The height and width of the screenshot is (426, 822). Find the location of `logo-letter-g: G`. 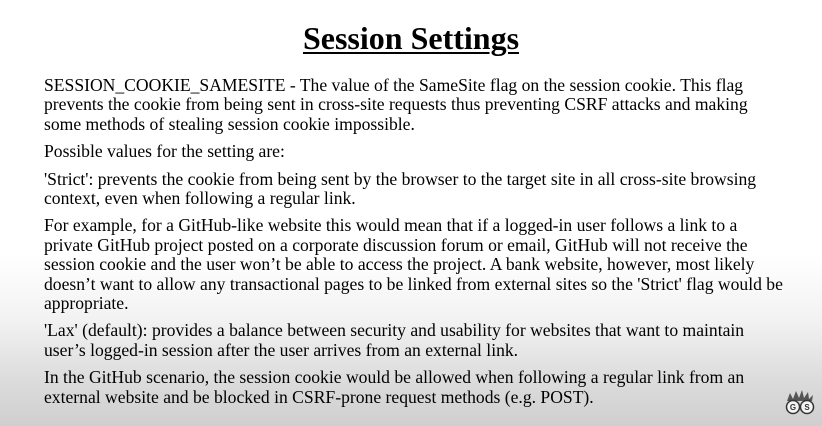

logo-letter-g: G is located at coordinates (793, 407).